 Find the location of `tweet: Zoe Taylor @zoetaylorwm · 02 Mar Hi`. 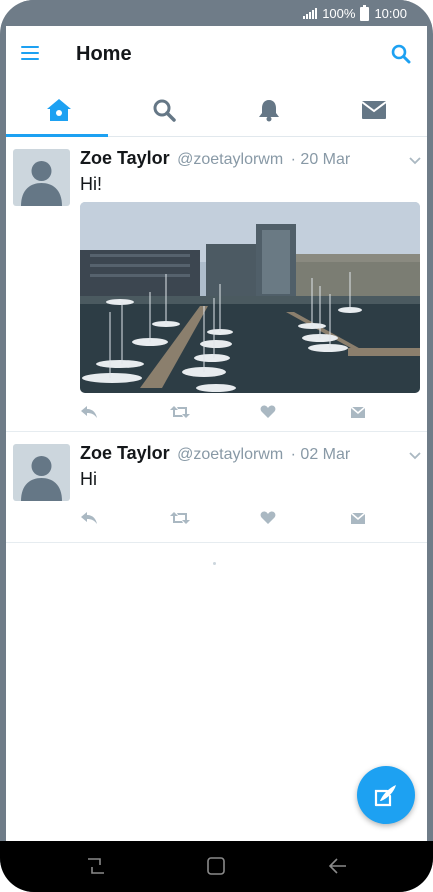

tweet: Zoe Taylor @zoetaylorwm · 02 Mar Hi is located at coordinates (216, 487).